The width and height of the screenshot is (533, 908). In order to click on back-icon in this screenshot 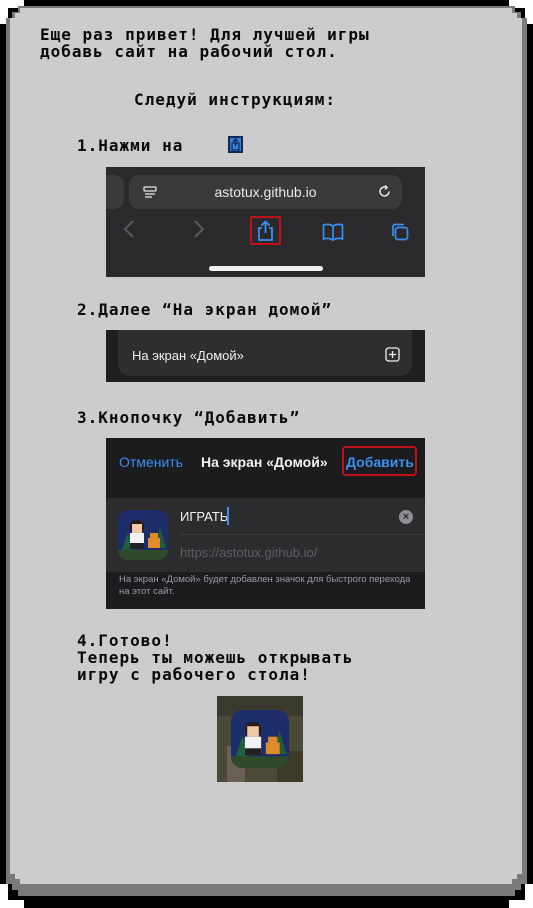, I will do `click(129, 229)`.